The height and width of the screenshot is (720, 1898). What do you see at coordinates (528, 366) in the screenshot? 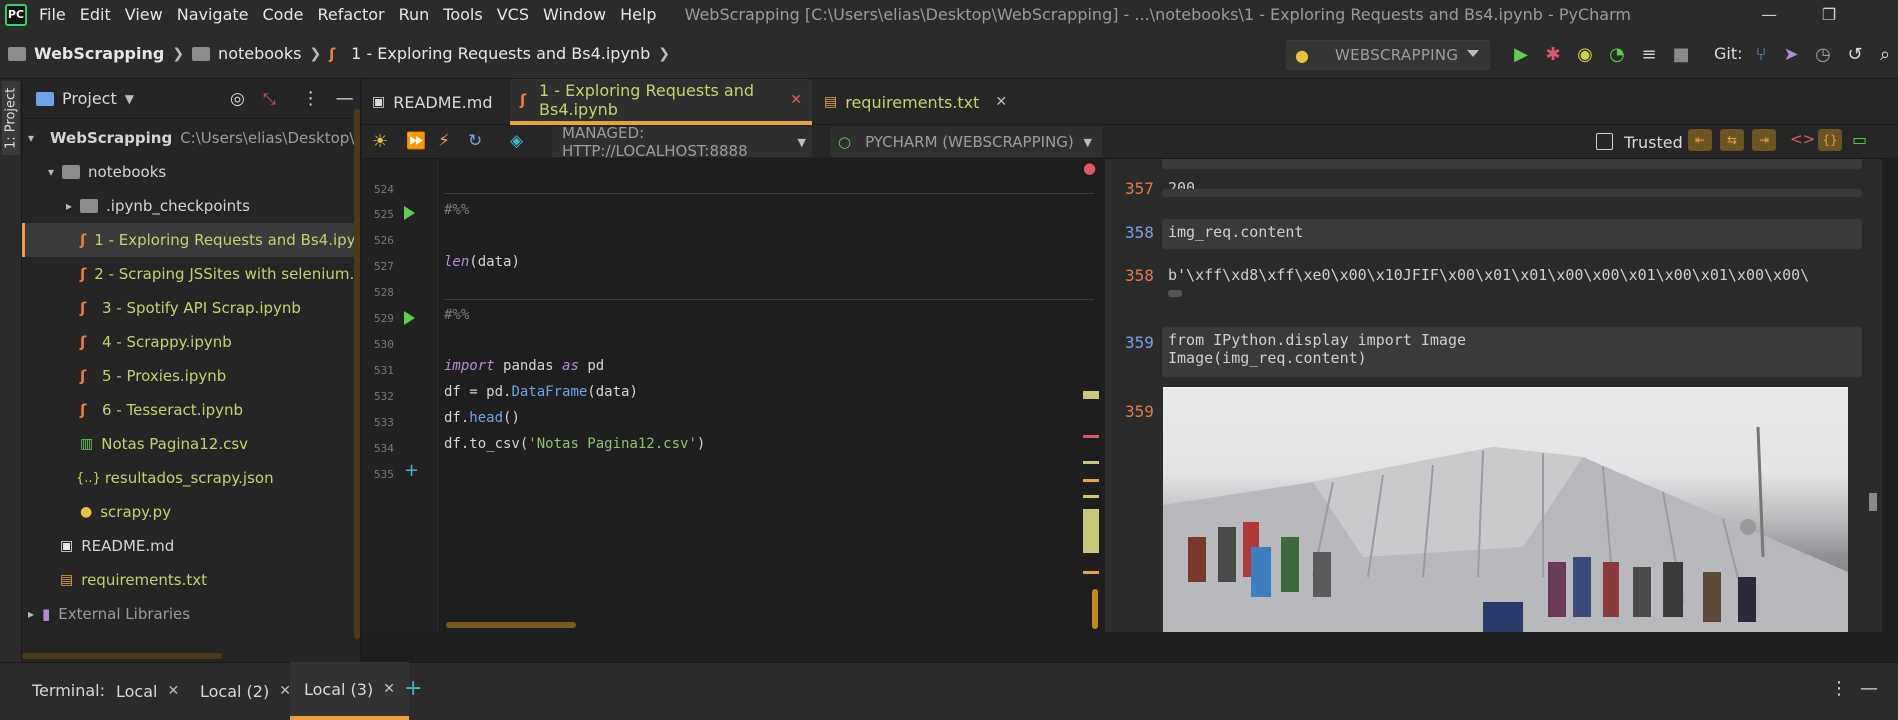
I see `code-token: pandas` at bounding box center [528, 366].